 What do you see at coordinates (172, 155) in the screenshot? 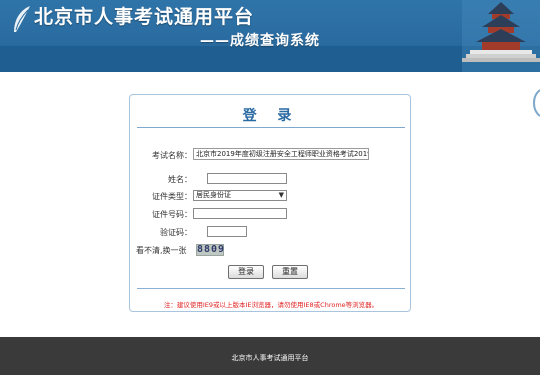
I see `exam-name-label: 考试名称：` at bounding box center [172, 155].